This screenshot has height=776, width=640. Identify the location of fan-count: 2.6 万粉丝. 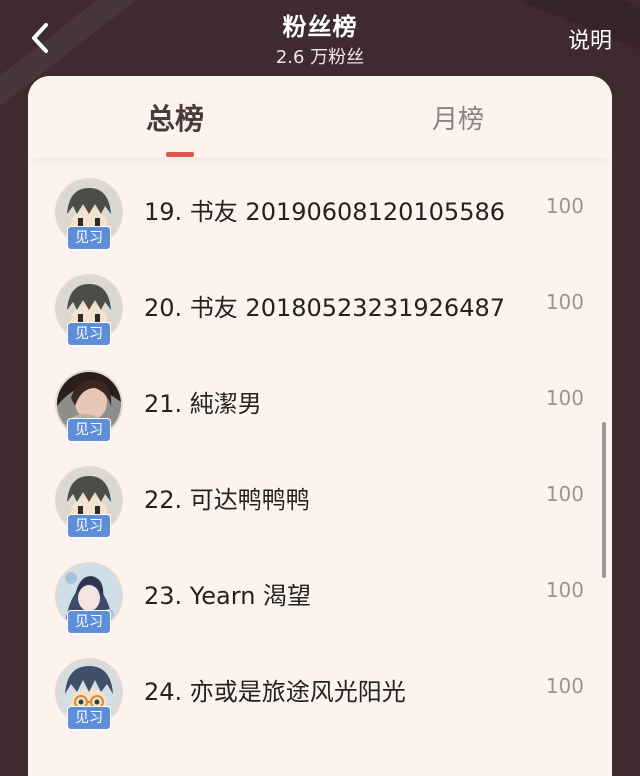
(320, 57).